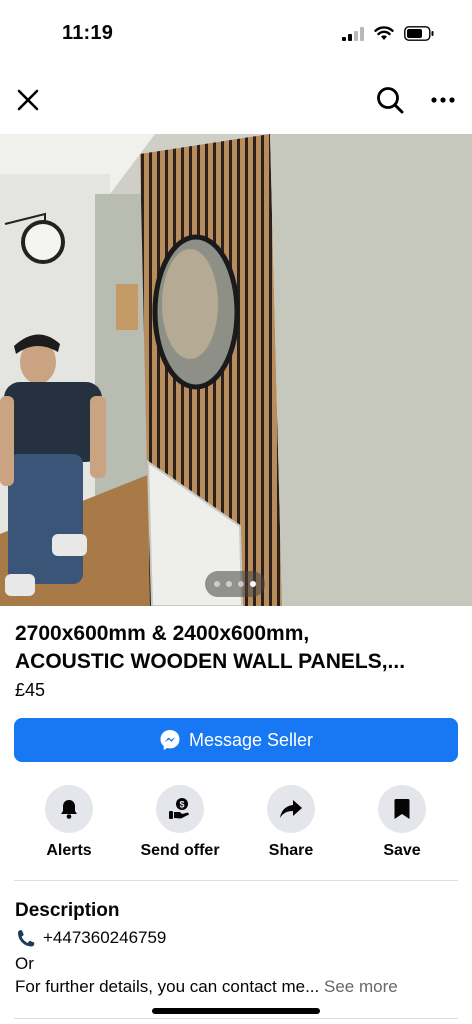 This screenshot has width=472, height=1024. Describe the element at coordinates (236, 880) in the screenshot. I see `section-divider` at that location.